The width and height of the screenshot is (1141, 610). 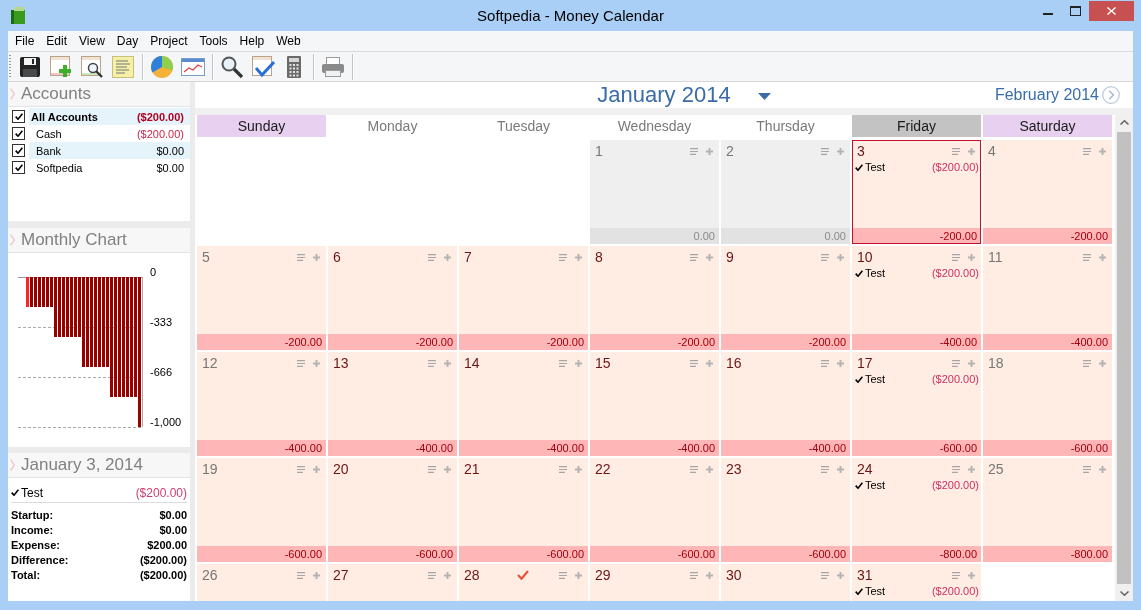 What do you see at coordinates (523, 404) in the screenshot?
I see `day-cell: 14 -400.00` at bounding box center [523, 404].